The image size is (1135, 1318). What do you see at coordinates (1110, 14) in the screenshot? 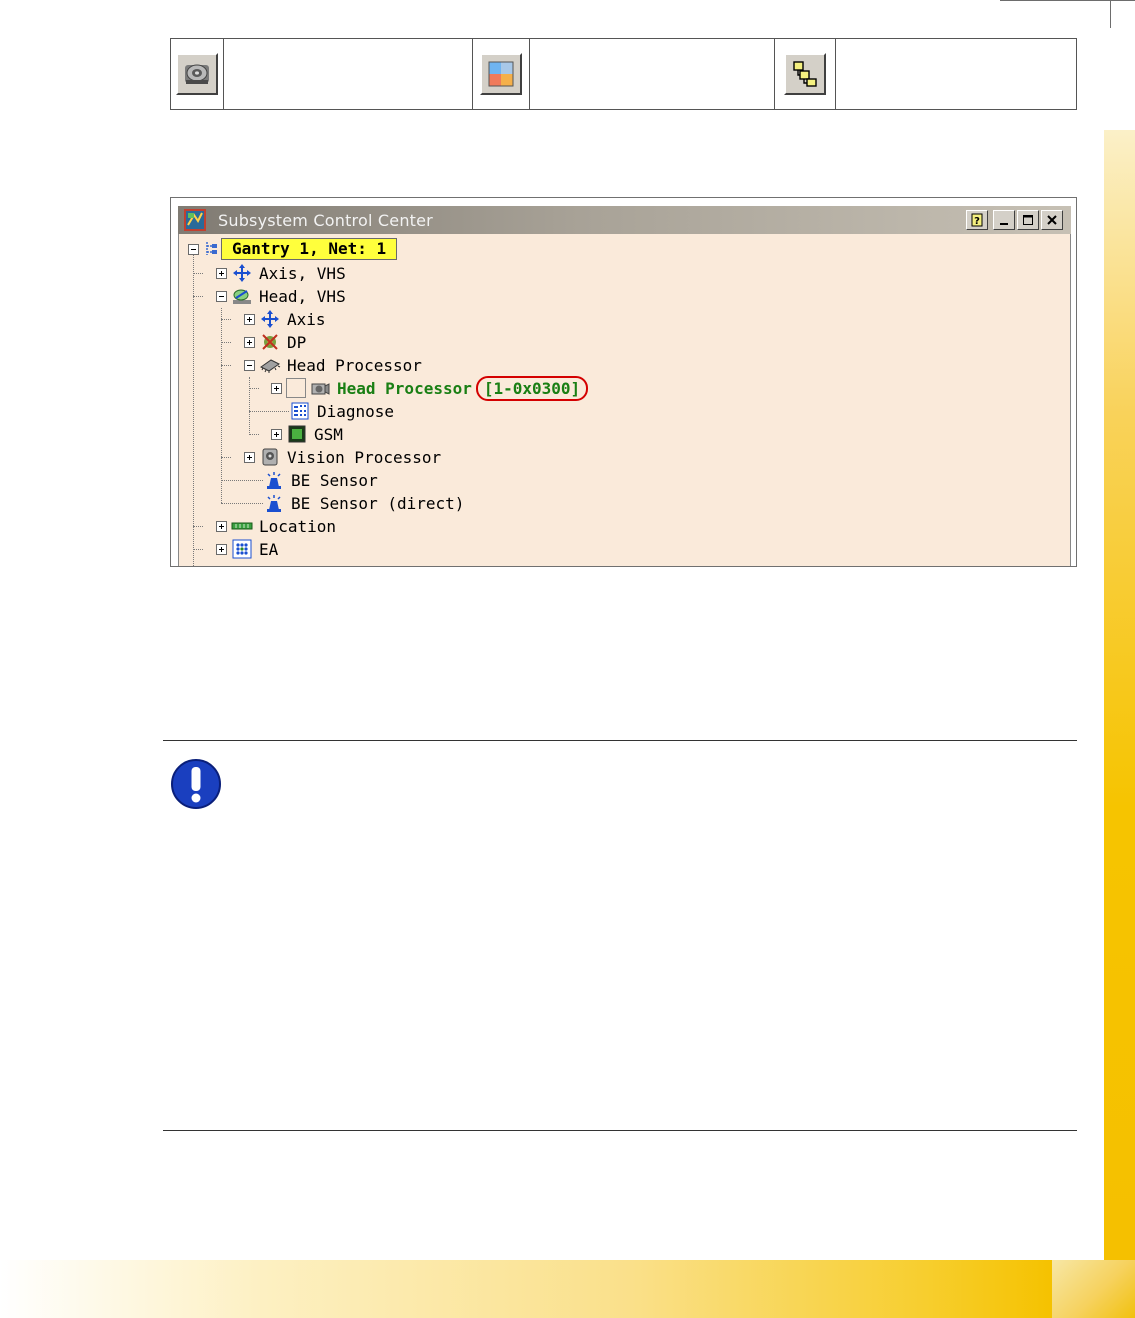
I see `corner-rule-vertical` at bounding box center [1110, 14].